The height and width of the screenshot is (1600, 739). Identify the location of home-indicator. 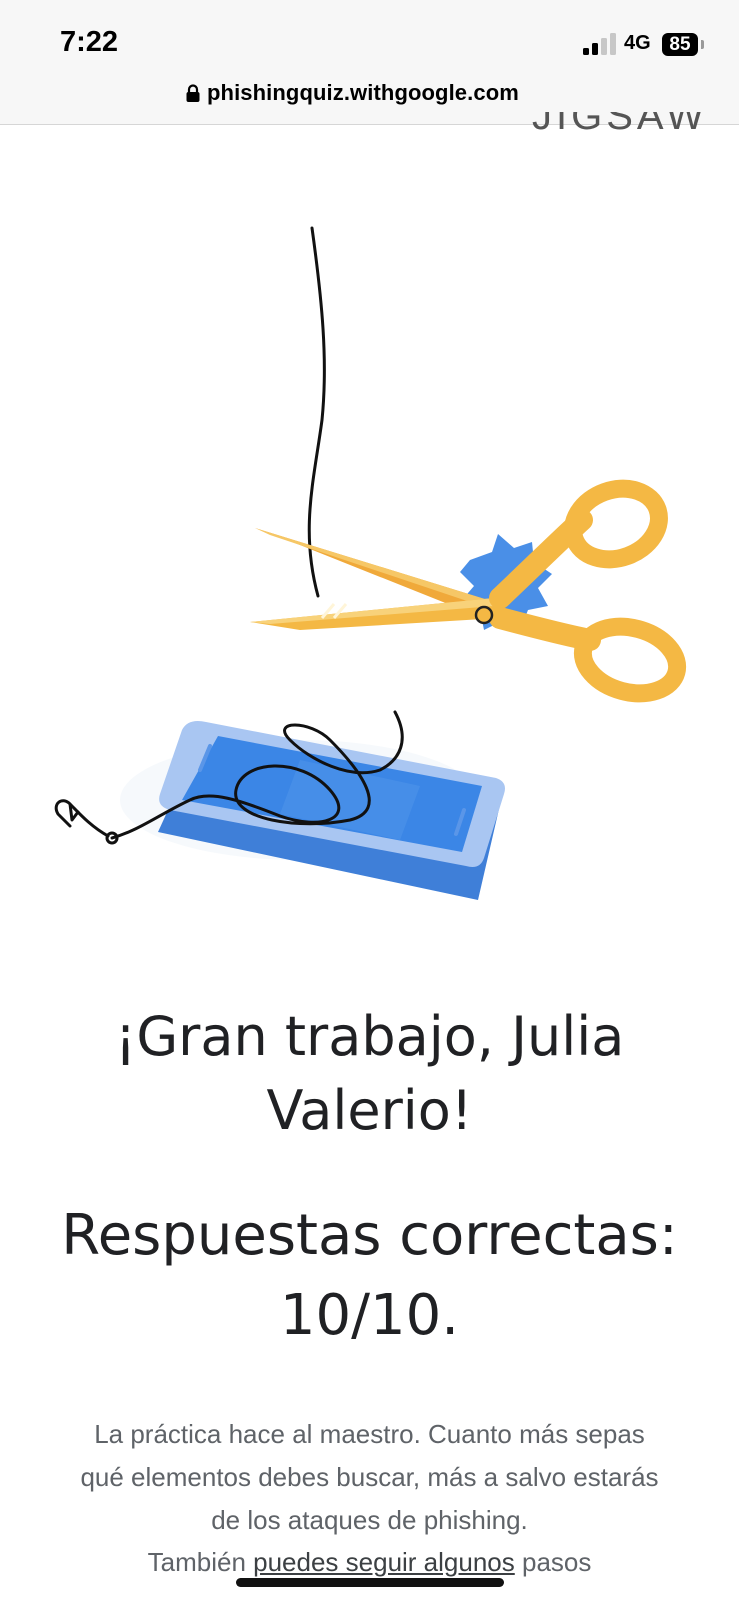
(370, 1582).